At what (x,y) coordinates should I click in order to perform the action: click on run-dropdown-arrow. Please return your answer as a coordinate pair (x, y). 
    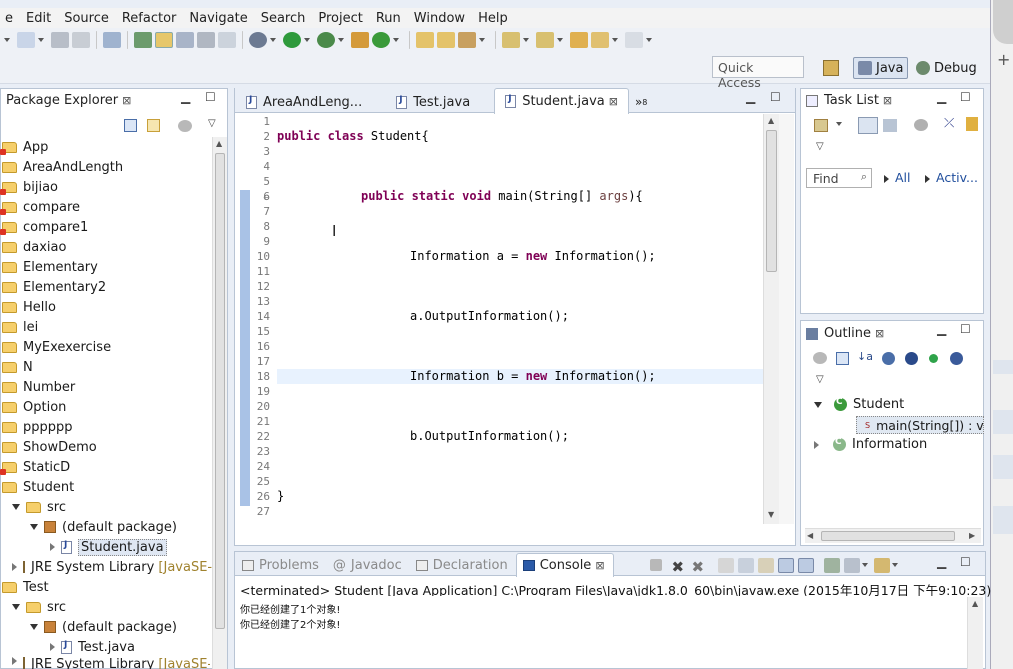
    Looking at the image, I should click on (307, 40).